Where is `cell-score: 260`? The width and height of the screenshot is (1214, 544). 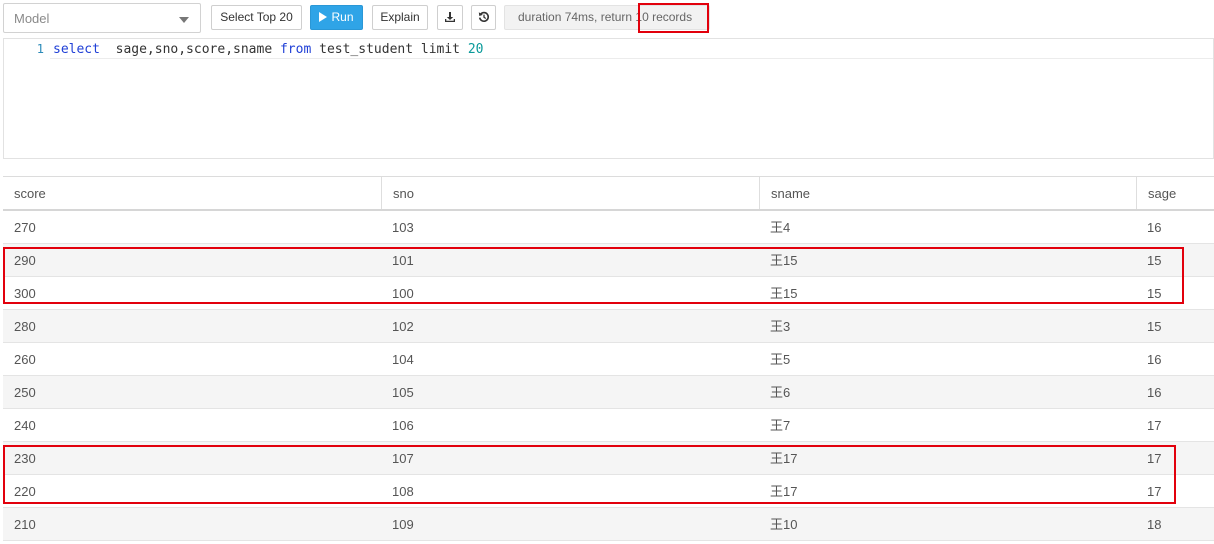
cell-score: 260 is located at coordinates (25, 359).